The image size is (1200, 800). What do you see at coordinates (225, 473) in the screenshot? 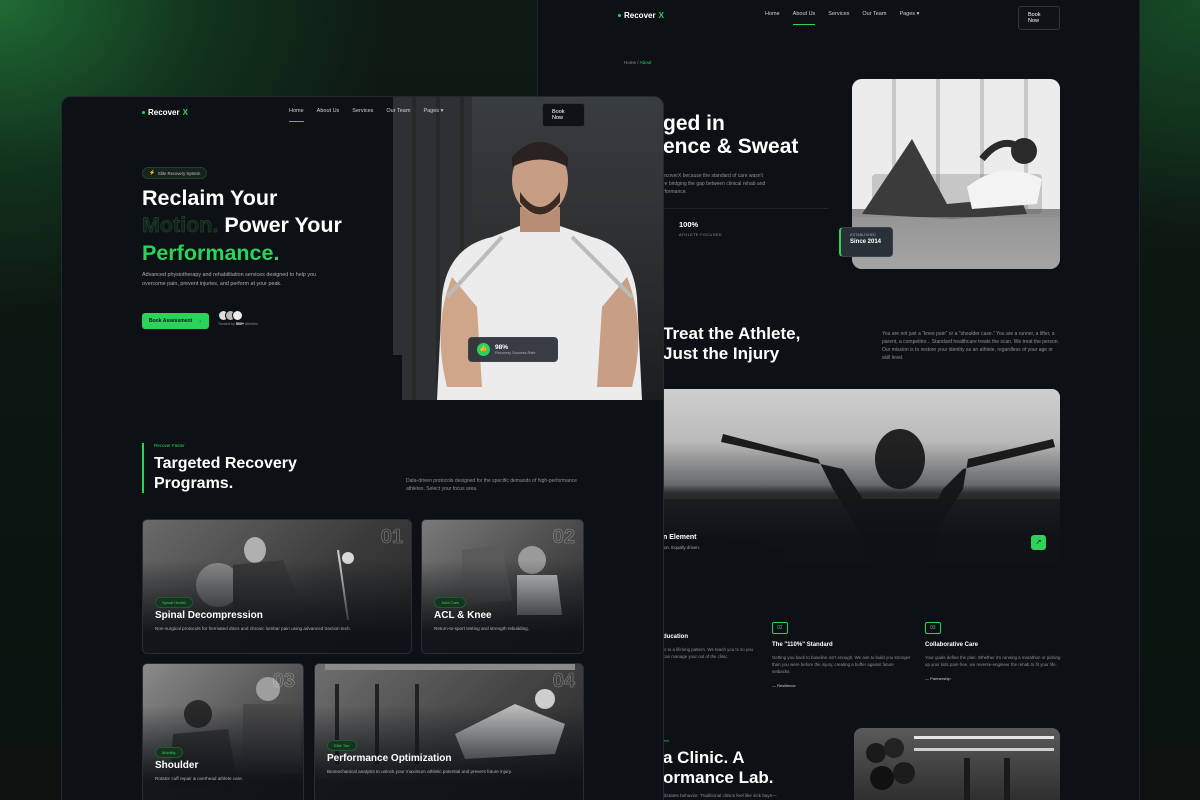
I see `programs-title: Targeted Recovery Programs.` at bounding box center [225, 473].